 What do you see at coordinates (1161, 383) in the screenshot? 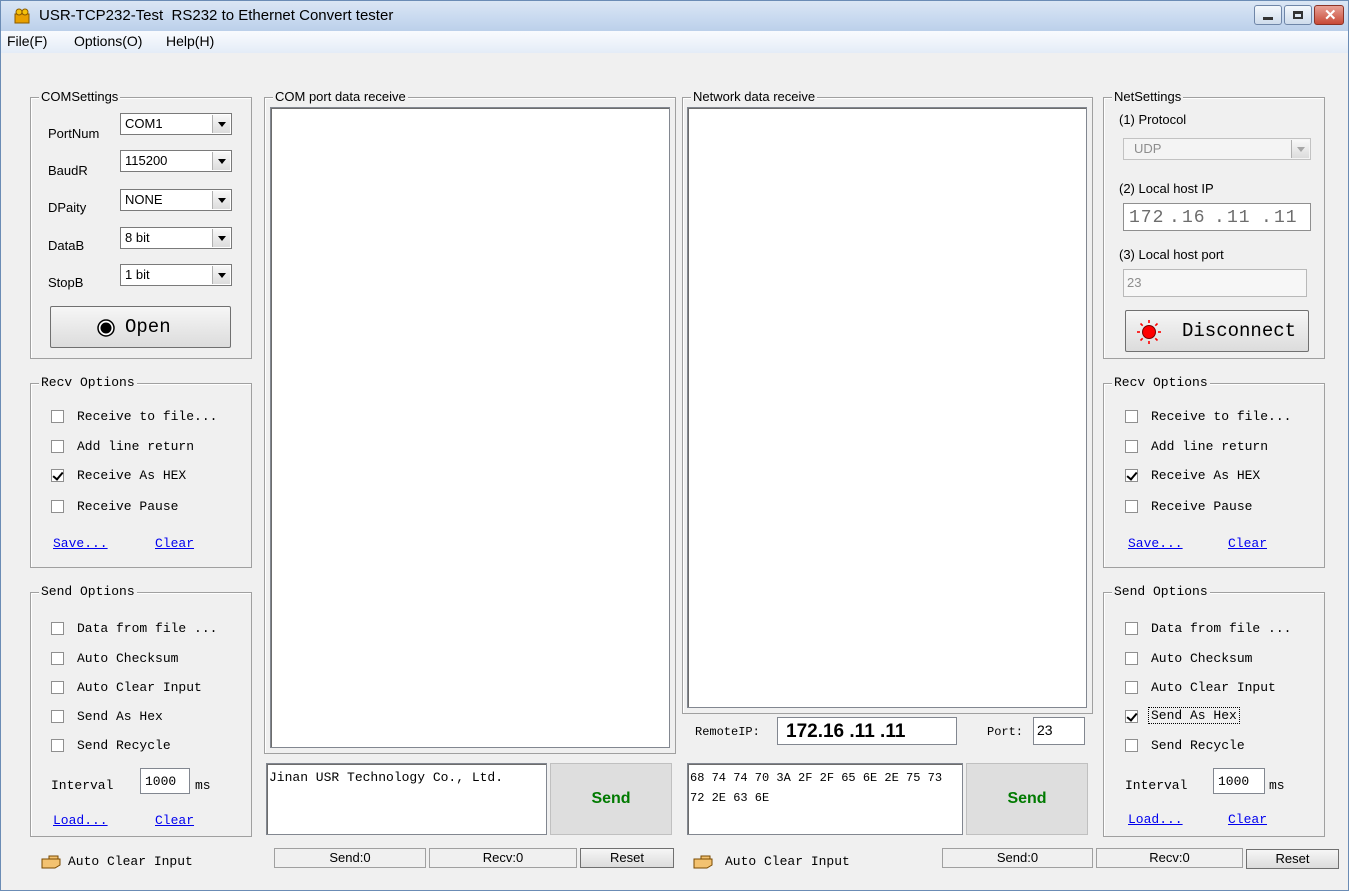
I see `right-recv-options-title: Recv Options` at bounding box center [1161, 383].